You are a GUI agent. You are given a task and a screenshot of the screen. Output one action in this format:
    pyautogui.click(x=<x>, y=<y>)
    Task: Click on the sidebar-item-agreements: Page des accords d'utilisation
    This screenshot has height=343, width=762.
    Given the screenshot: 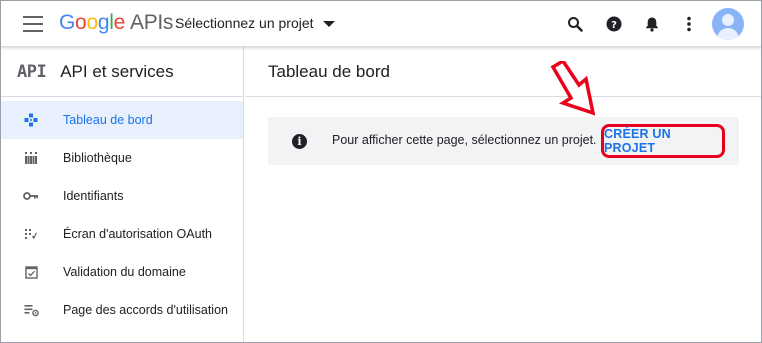 What is the action you would take?
    pyautogui.click(x=122, y=310)
    